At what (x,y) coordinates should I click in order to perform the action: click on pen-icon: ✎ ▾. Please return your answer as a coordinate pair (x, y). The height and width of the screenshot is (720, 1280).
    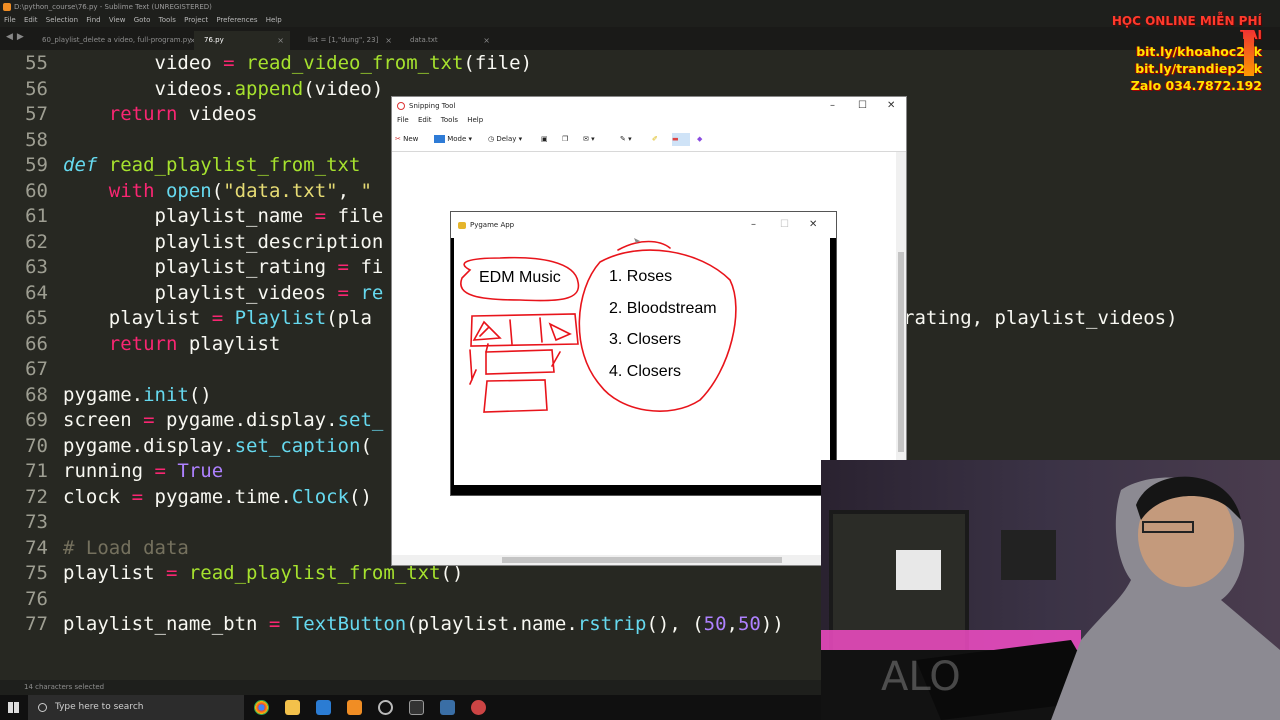
    Looking at the image, I should click on (626, 139).